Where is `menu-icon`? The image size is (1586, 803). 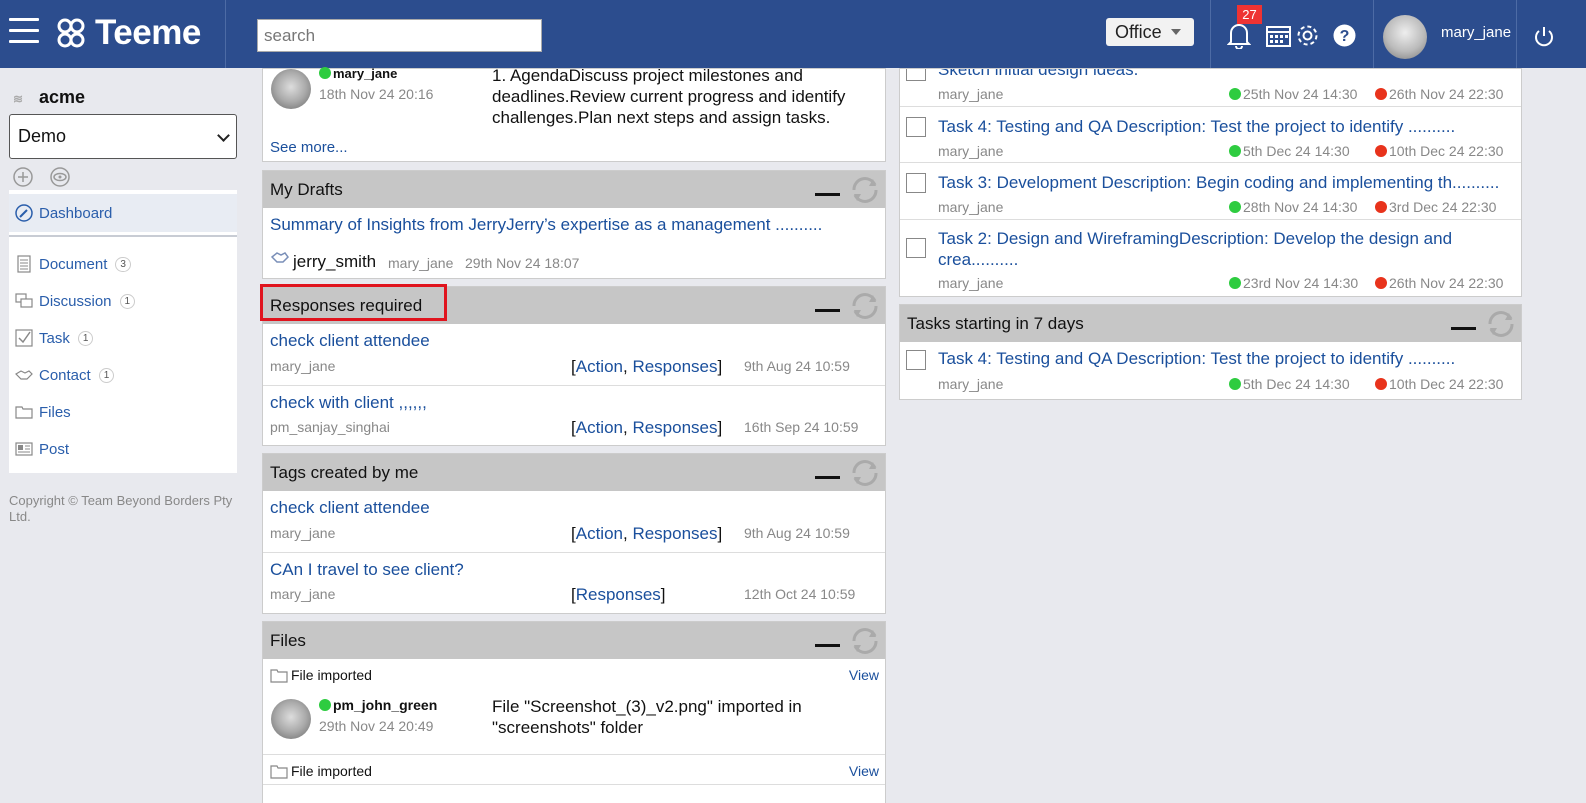 menu-icon is located at coordinates (24, 32).